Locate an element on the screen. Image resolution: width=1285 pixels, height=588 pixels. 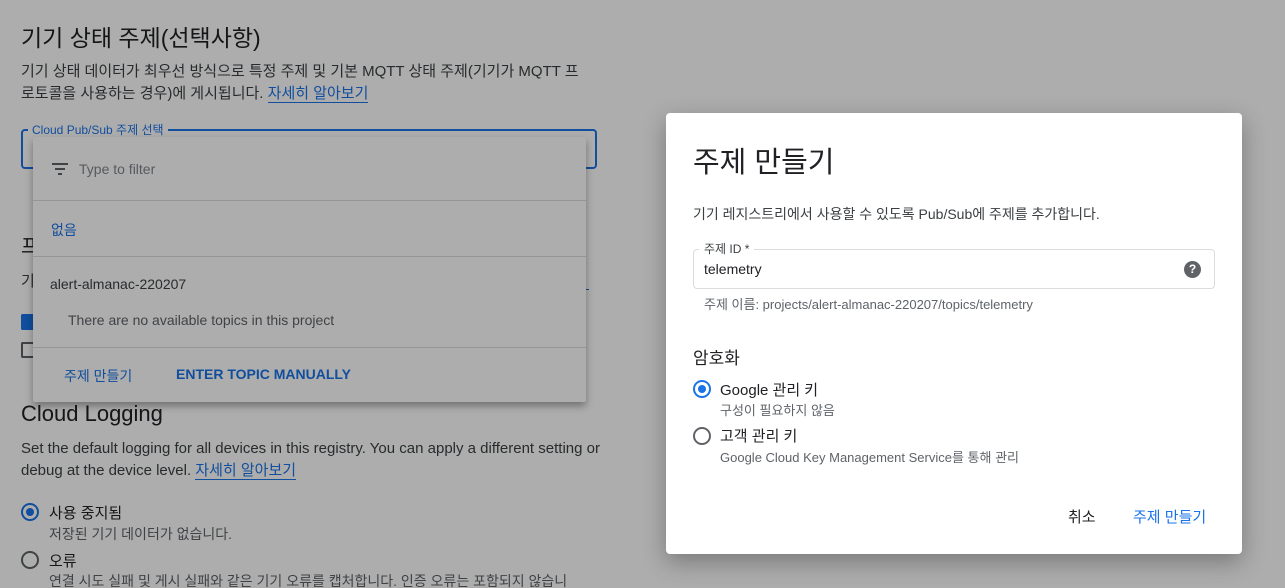
topic-id-label: 주제 ID * is located at coordinates (727, 248).